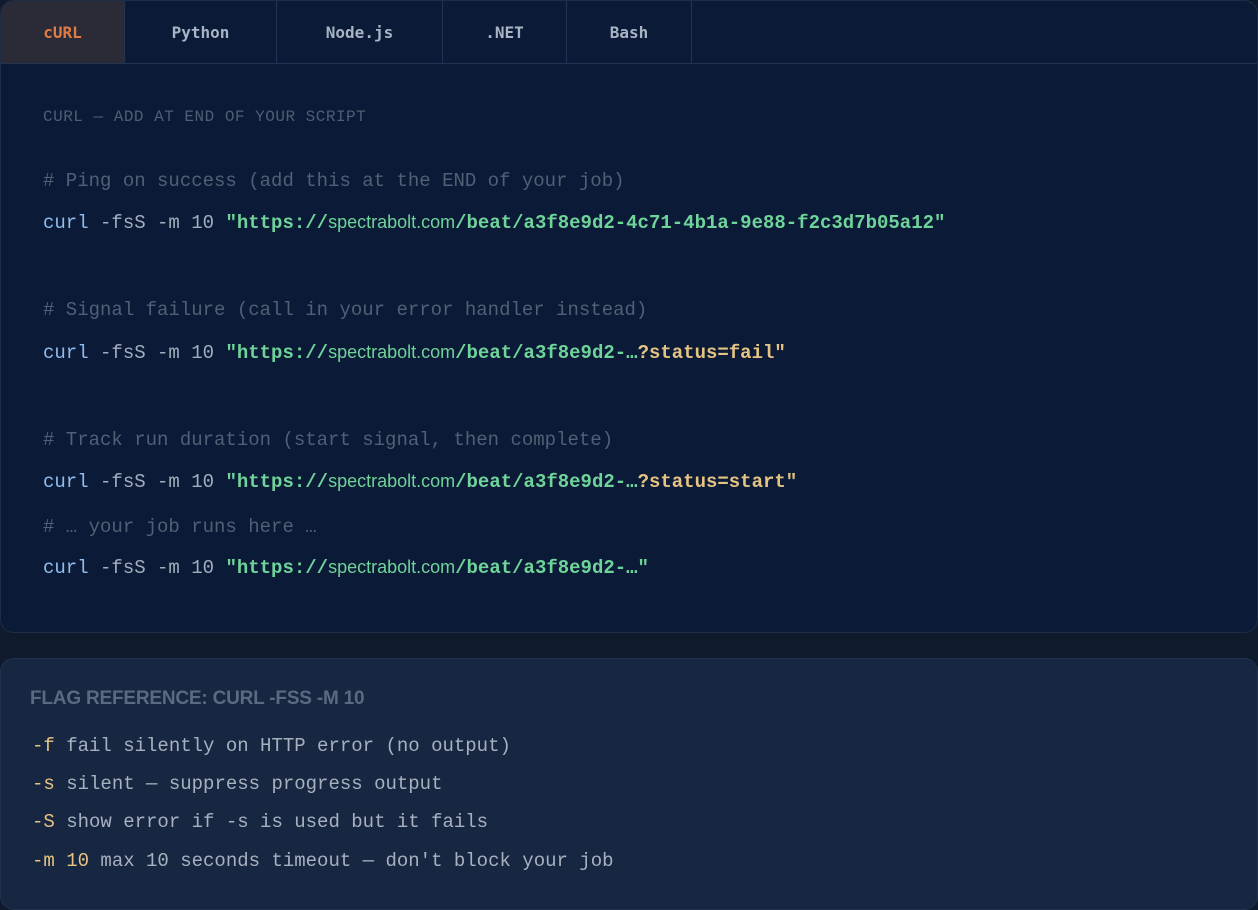 The width and height of the screenshot is (1258, 910). I want to click on url-query-start: ?status=start", so click(717, 482).